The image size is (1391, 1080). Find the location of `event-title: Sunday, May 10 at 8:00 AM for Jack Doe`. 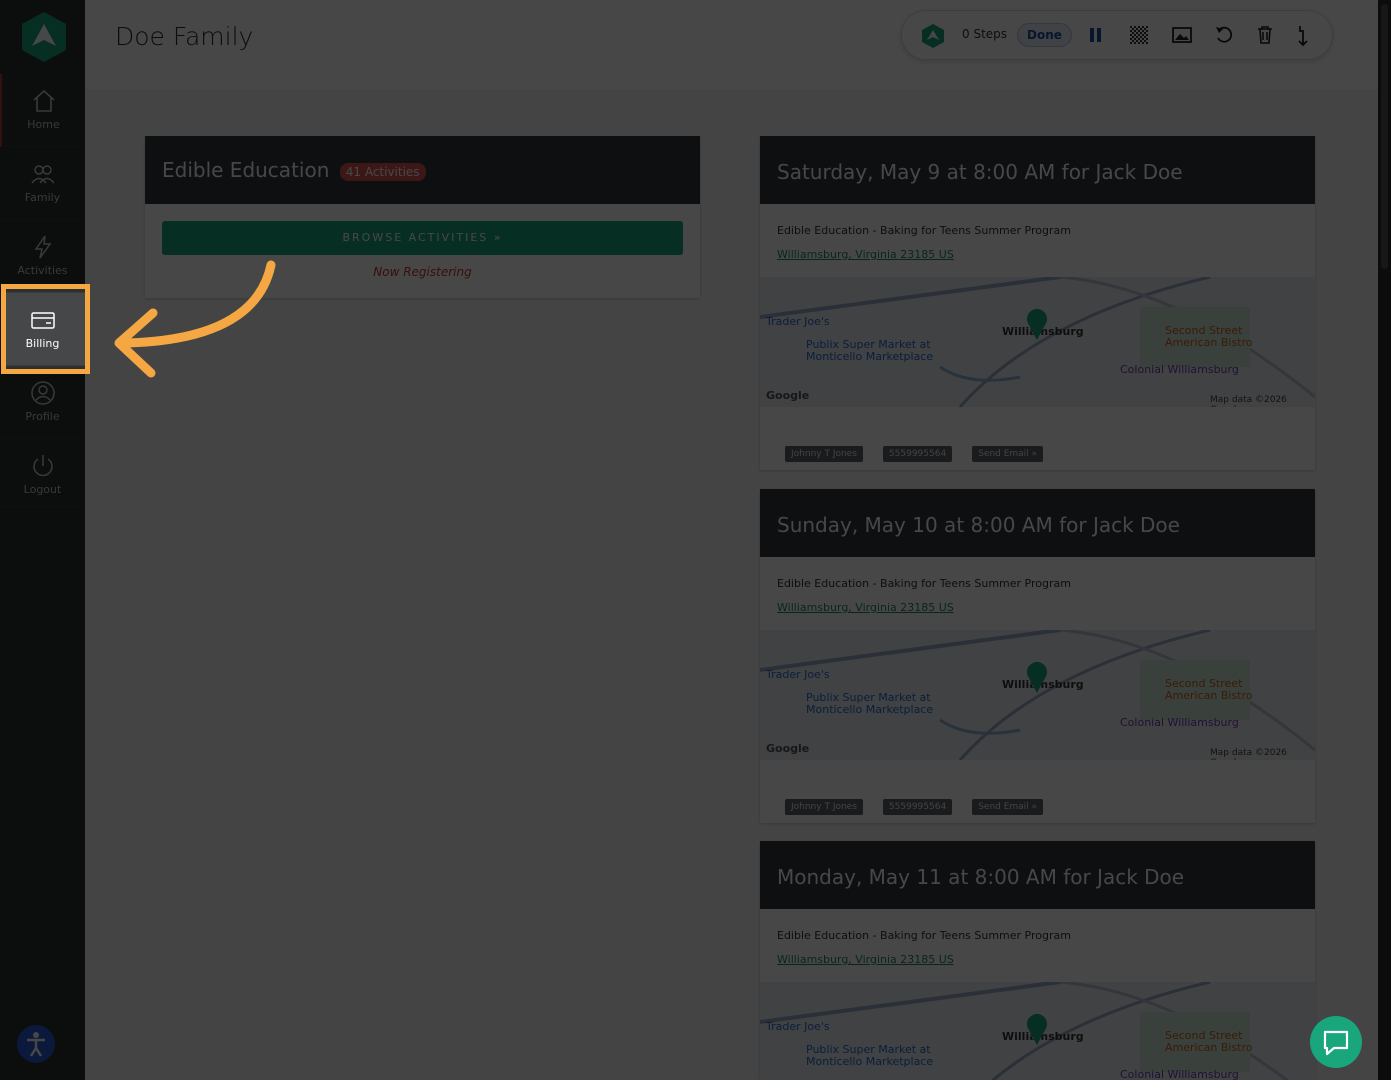

event-title: Sunday, May 10 at 8:00 AM for Jack Doe is located at coordinates (1037, 523).